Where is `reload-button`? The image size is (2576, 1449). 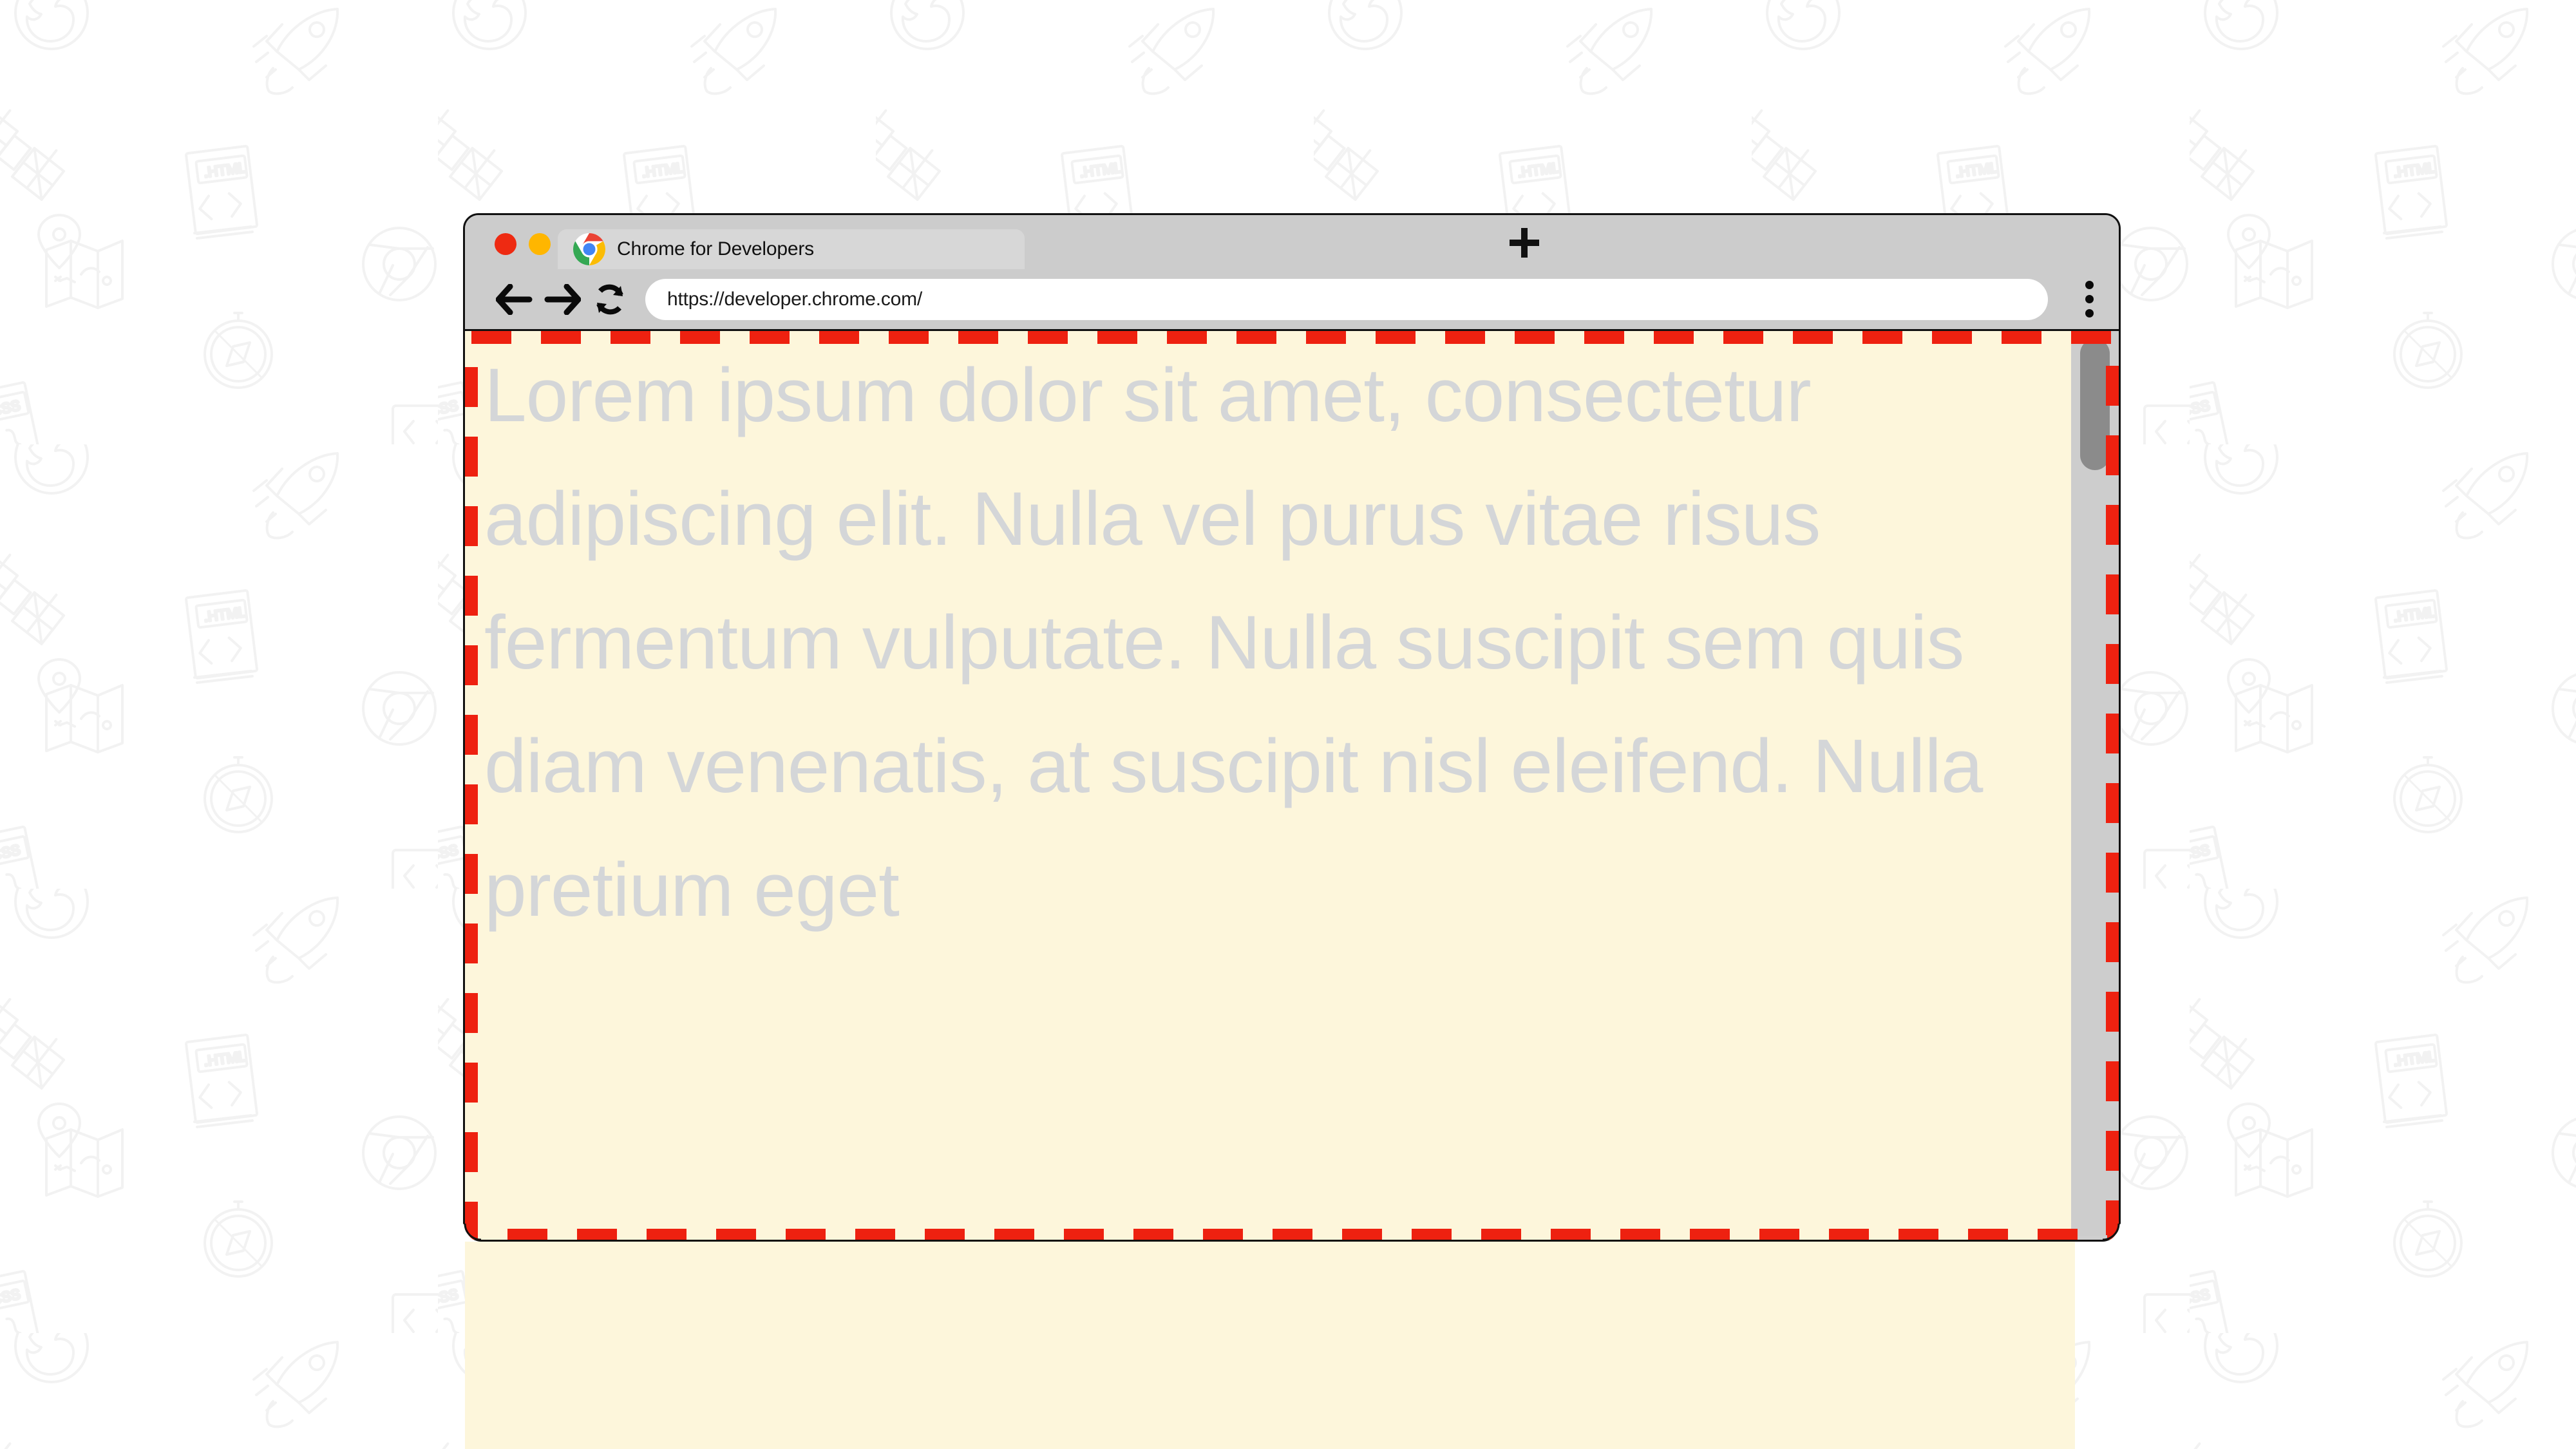
reload-button is located at coordinates (610, 299).